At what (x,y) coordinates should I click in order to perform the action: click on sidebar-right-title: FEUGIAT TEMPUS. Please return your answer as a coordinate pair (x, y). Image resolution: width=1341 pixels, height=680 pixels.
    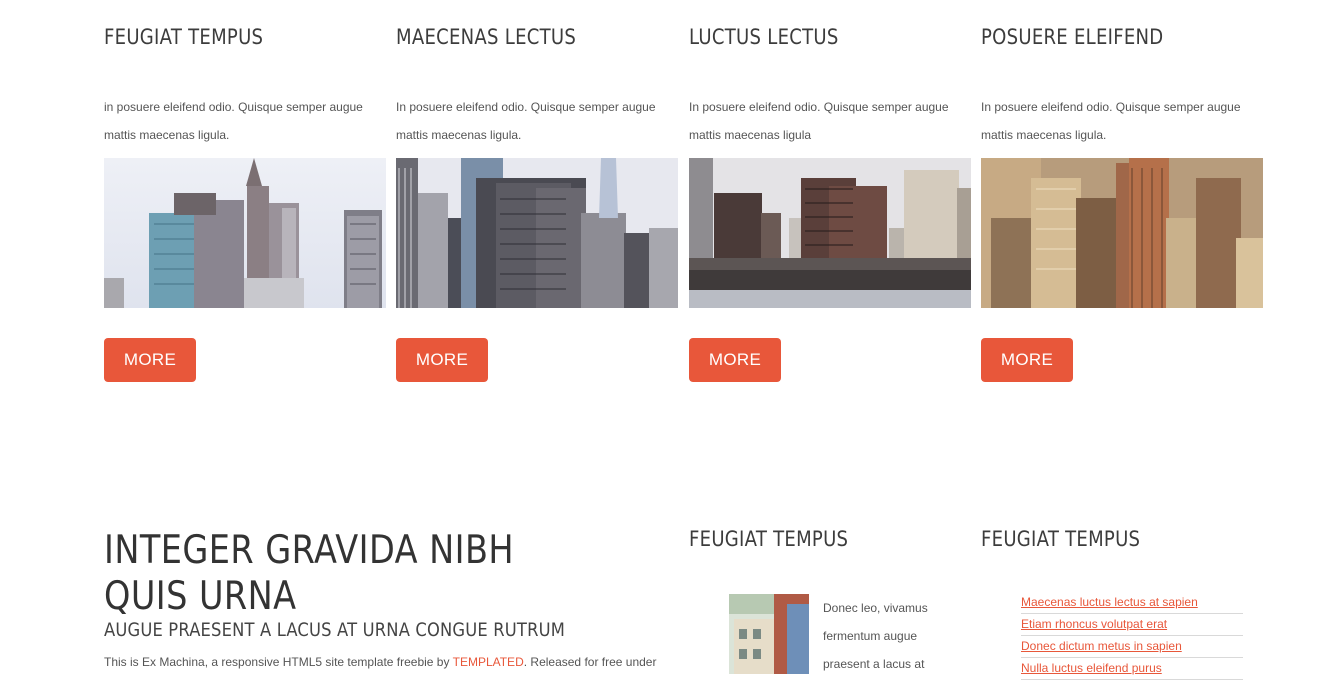
    Looking at the image, I should click on (1061, 539).